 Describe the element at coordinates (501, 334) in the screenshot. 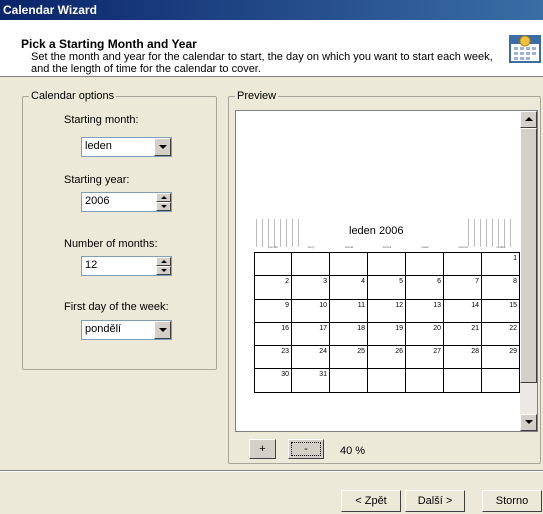

I see `calendar-day-cell: 22` at that location.